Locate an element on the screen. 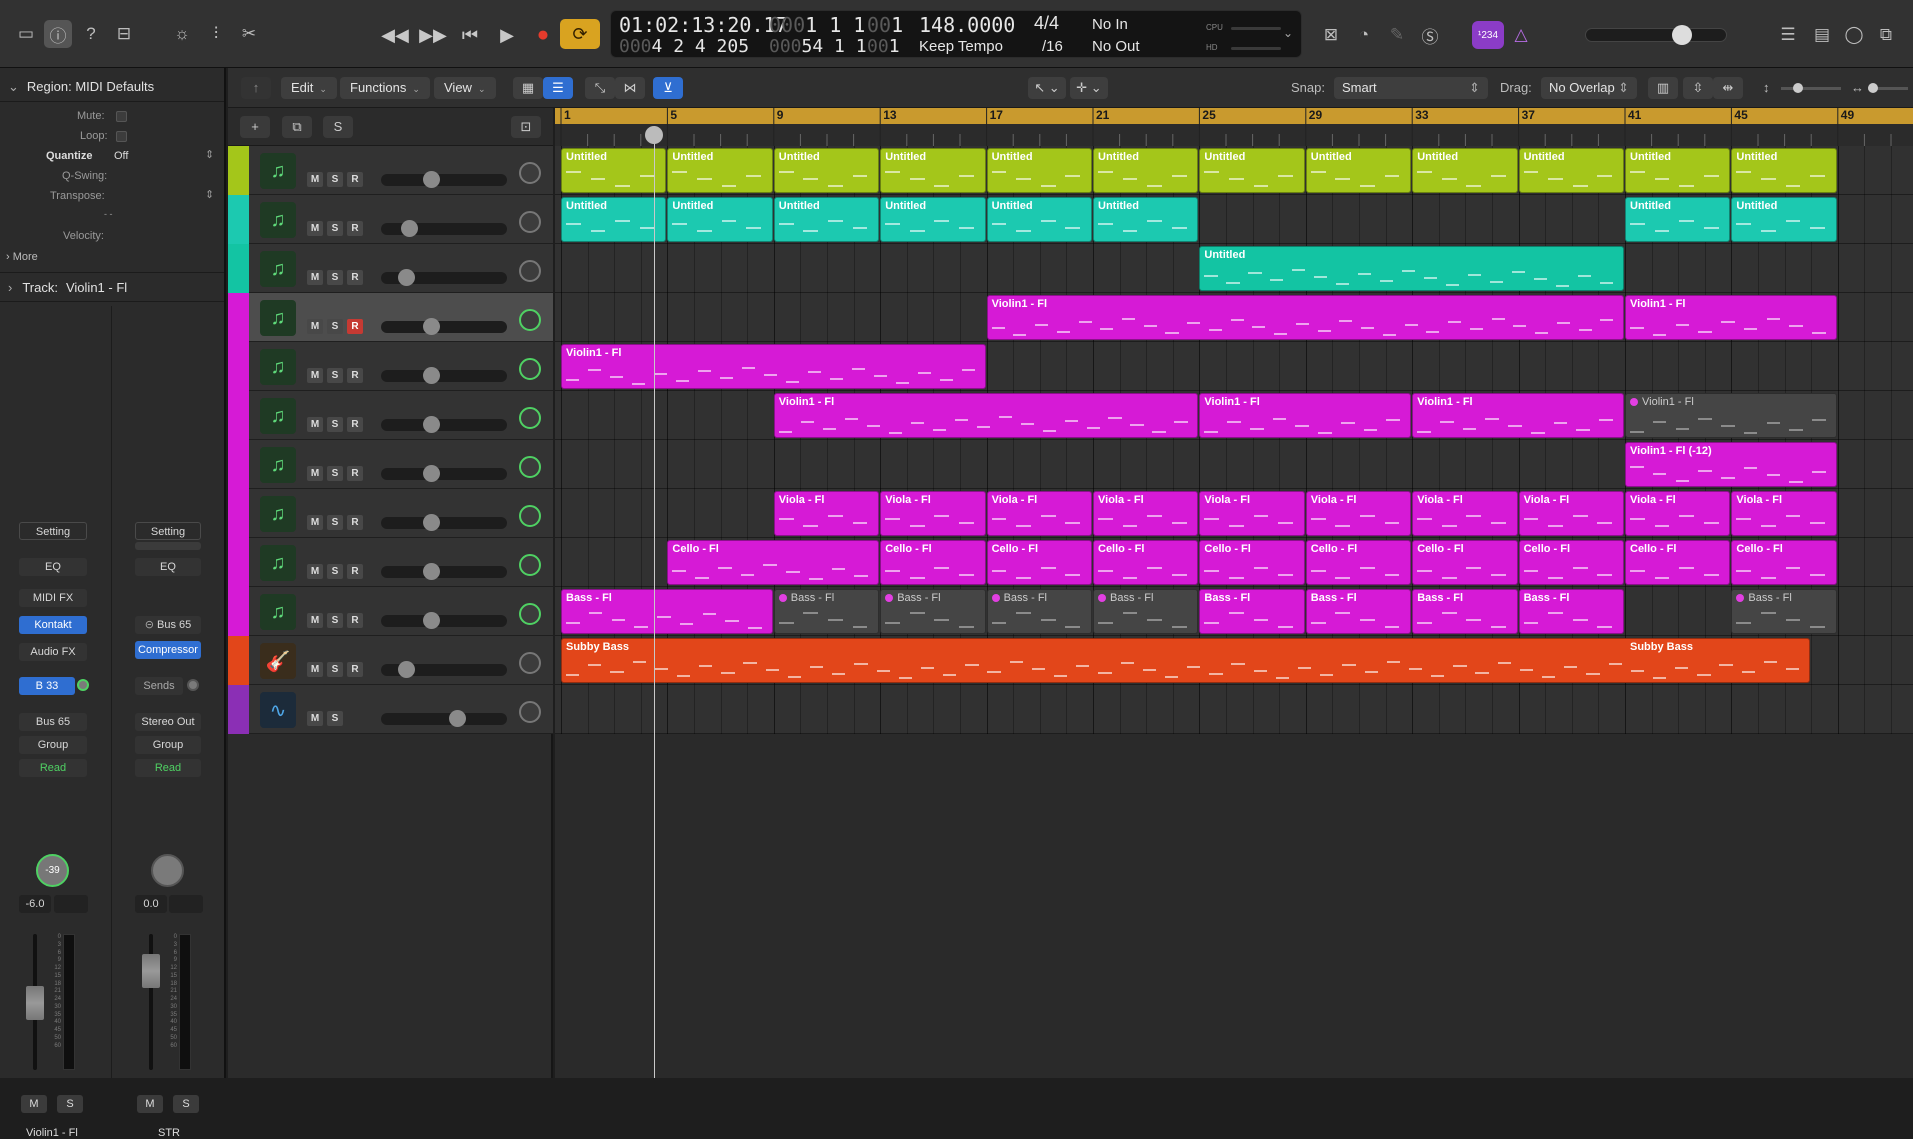 This screenshot has width=1913, height=1139. midi-region: Subby Bass Subby Bass is located at coordinates (1186, 660).